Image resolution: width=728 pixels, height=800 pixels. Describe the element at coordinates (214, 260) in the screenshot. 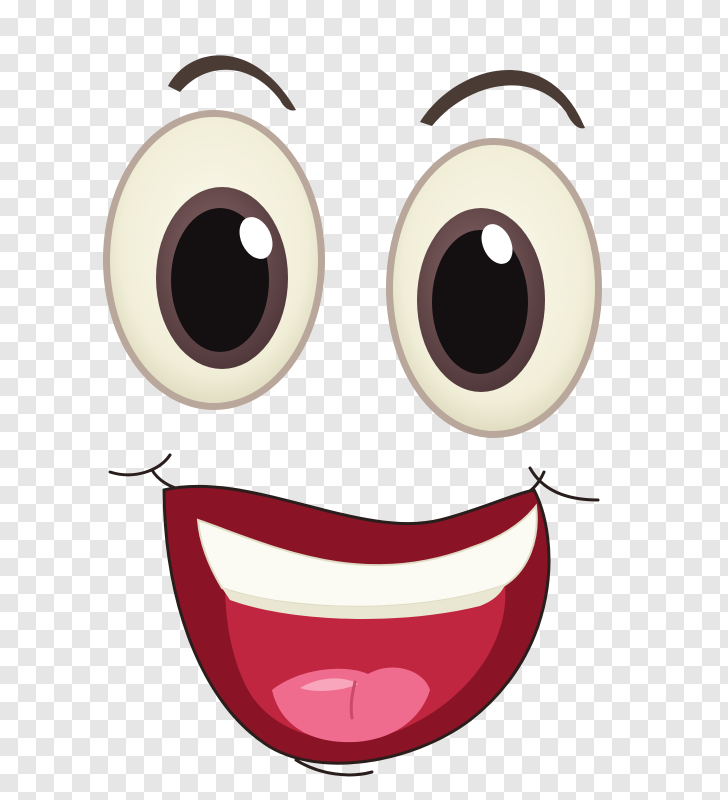

I see `left-eye` at that location.